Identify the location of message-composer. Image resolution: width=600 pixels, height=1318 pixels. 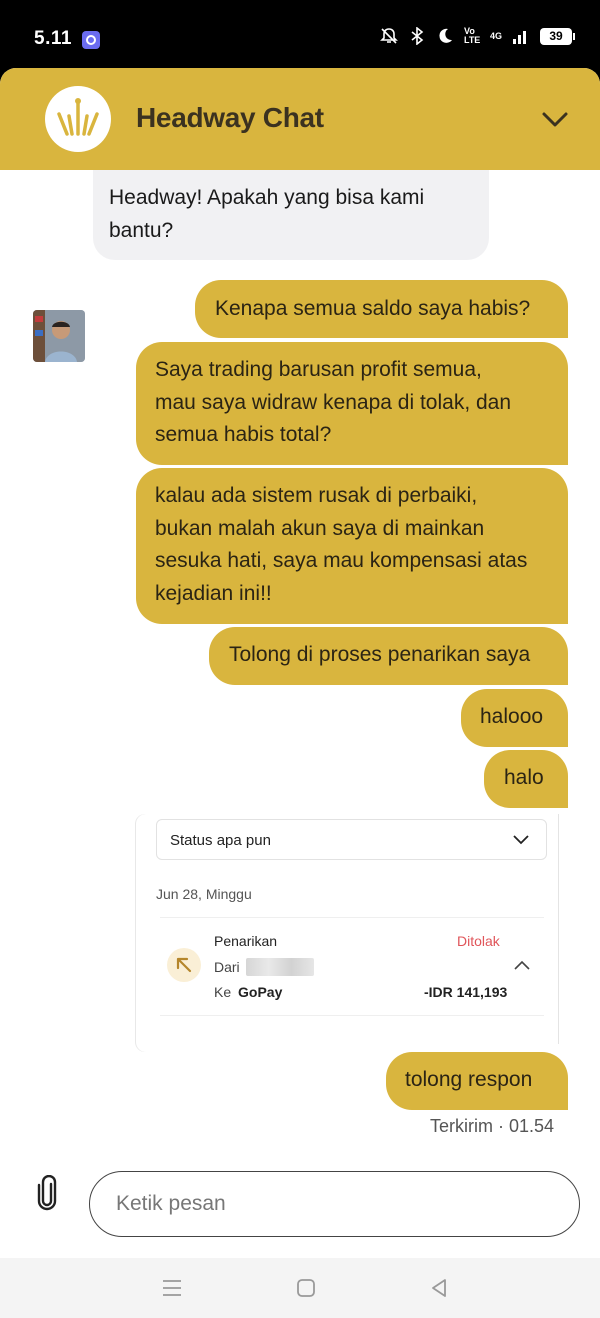
(300, 1196).